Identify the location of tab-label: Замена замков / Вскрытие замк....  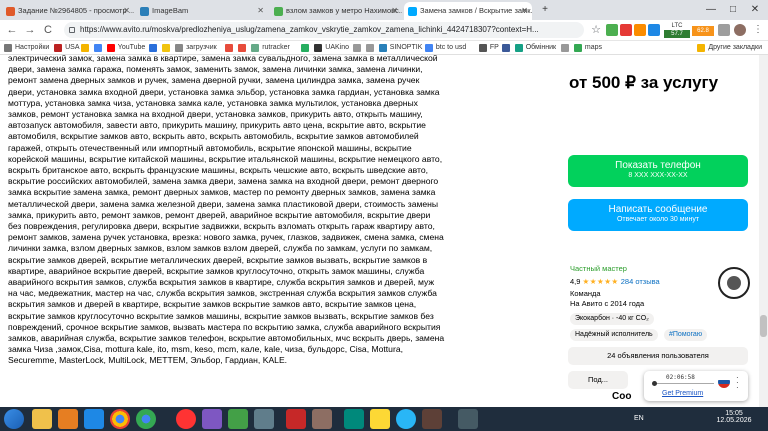
(476, 10).